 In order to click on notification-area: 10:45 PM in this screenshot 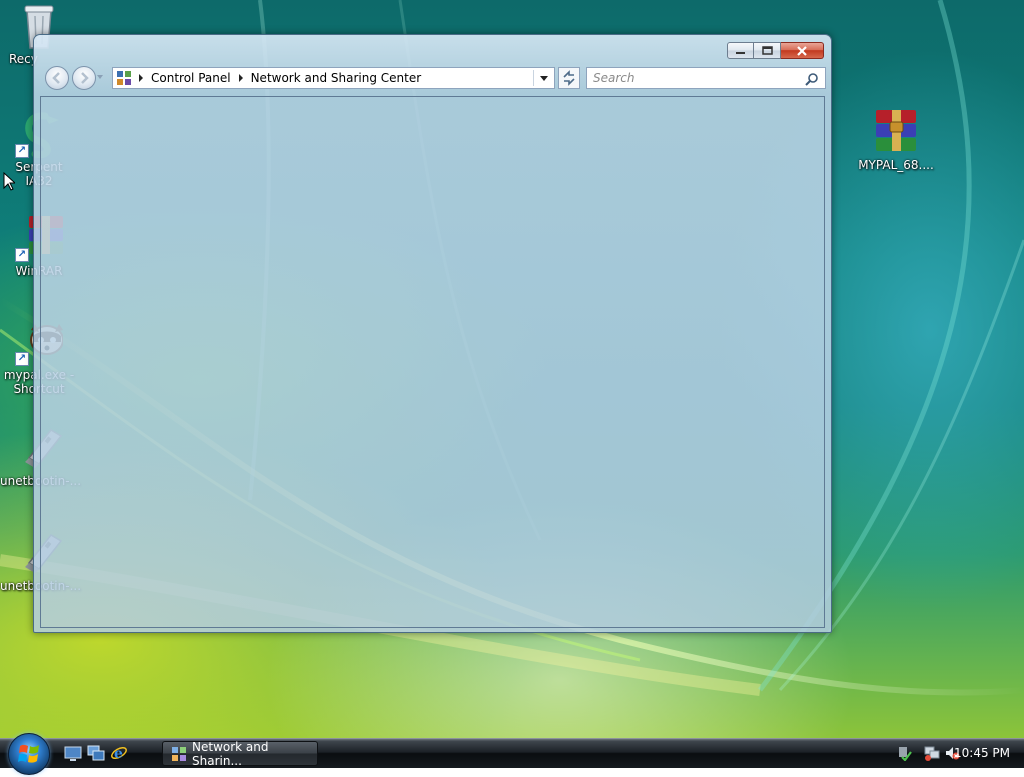, I will do `click(954, 753)`.